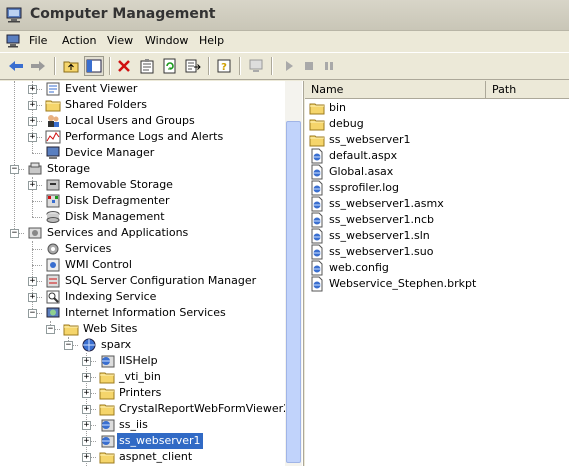  I want to click on tree-node-label: Local Users and Groups, so click(130, 121).